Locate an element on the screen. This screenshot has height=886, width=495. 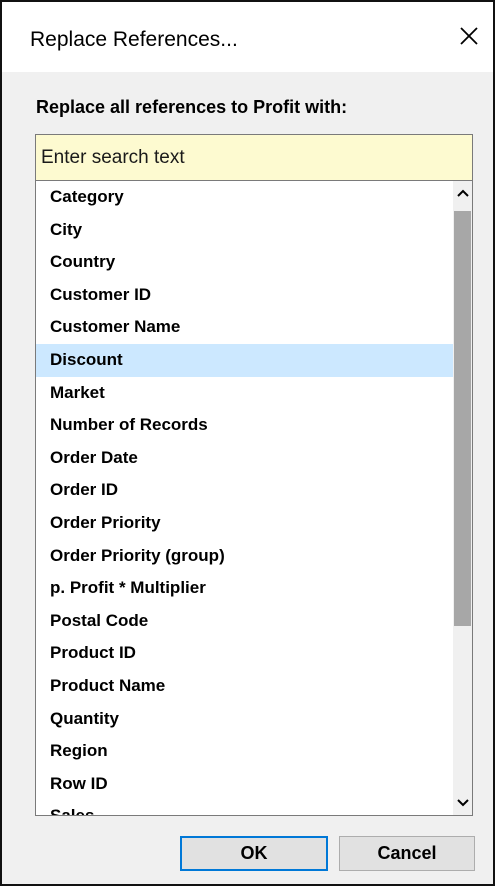
list-item: Category is located at coordinates (245, 197).